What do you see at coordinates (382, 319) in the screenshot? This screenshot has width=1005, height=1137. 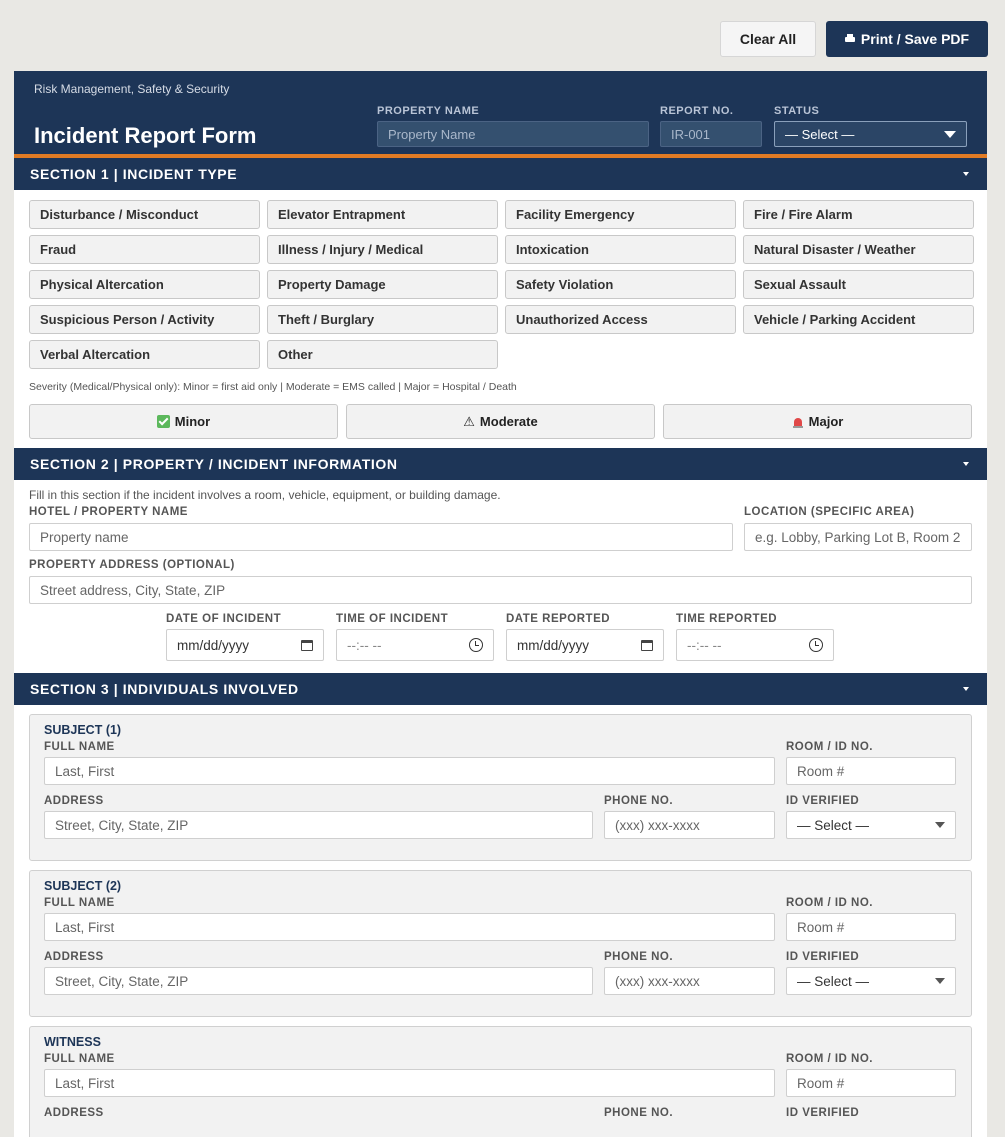 I see `incident-type-option: Theft / Burglary` at bounding box center [382, 319].